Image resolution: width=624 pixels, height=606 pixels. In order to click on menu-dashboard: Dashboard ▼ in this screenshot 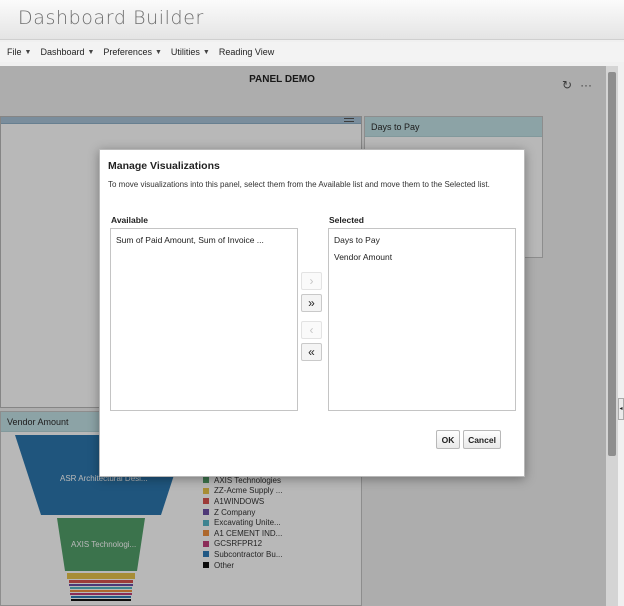, I will do `click(67, 52)`.